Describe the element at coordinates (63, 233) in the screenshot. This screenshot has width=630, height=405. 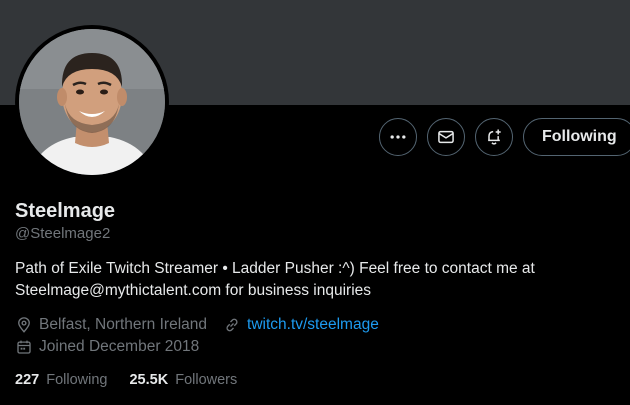
I see `user-handle: @Steelmage2` at that location.